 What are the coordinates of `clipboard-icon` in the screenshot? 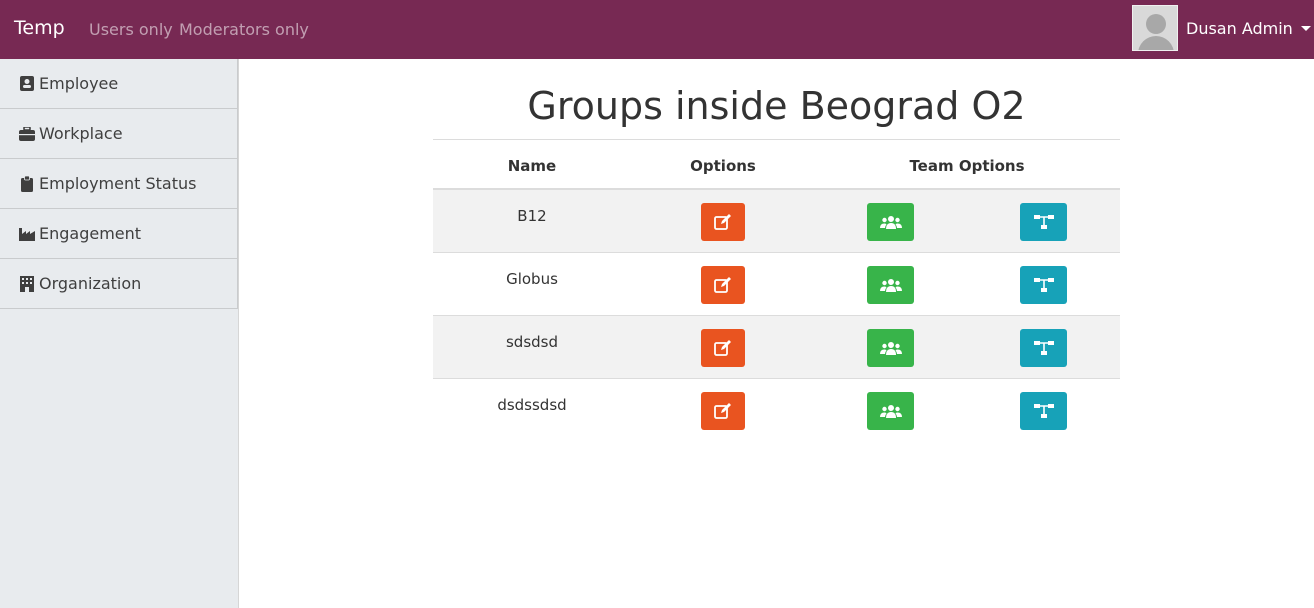 It's located at (27, 183).